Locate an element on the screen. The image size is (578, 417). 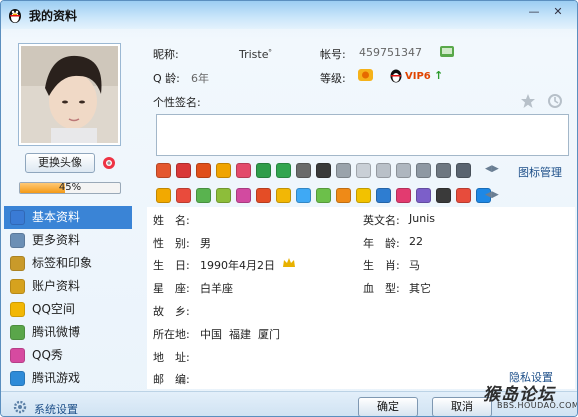
close-button: ✕ is located at coordinates (558, 12).